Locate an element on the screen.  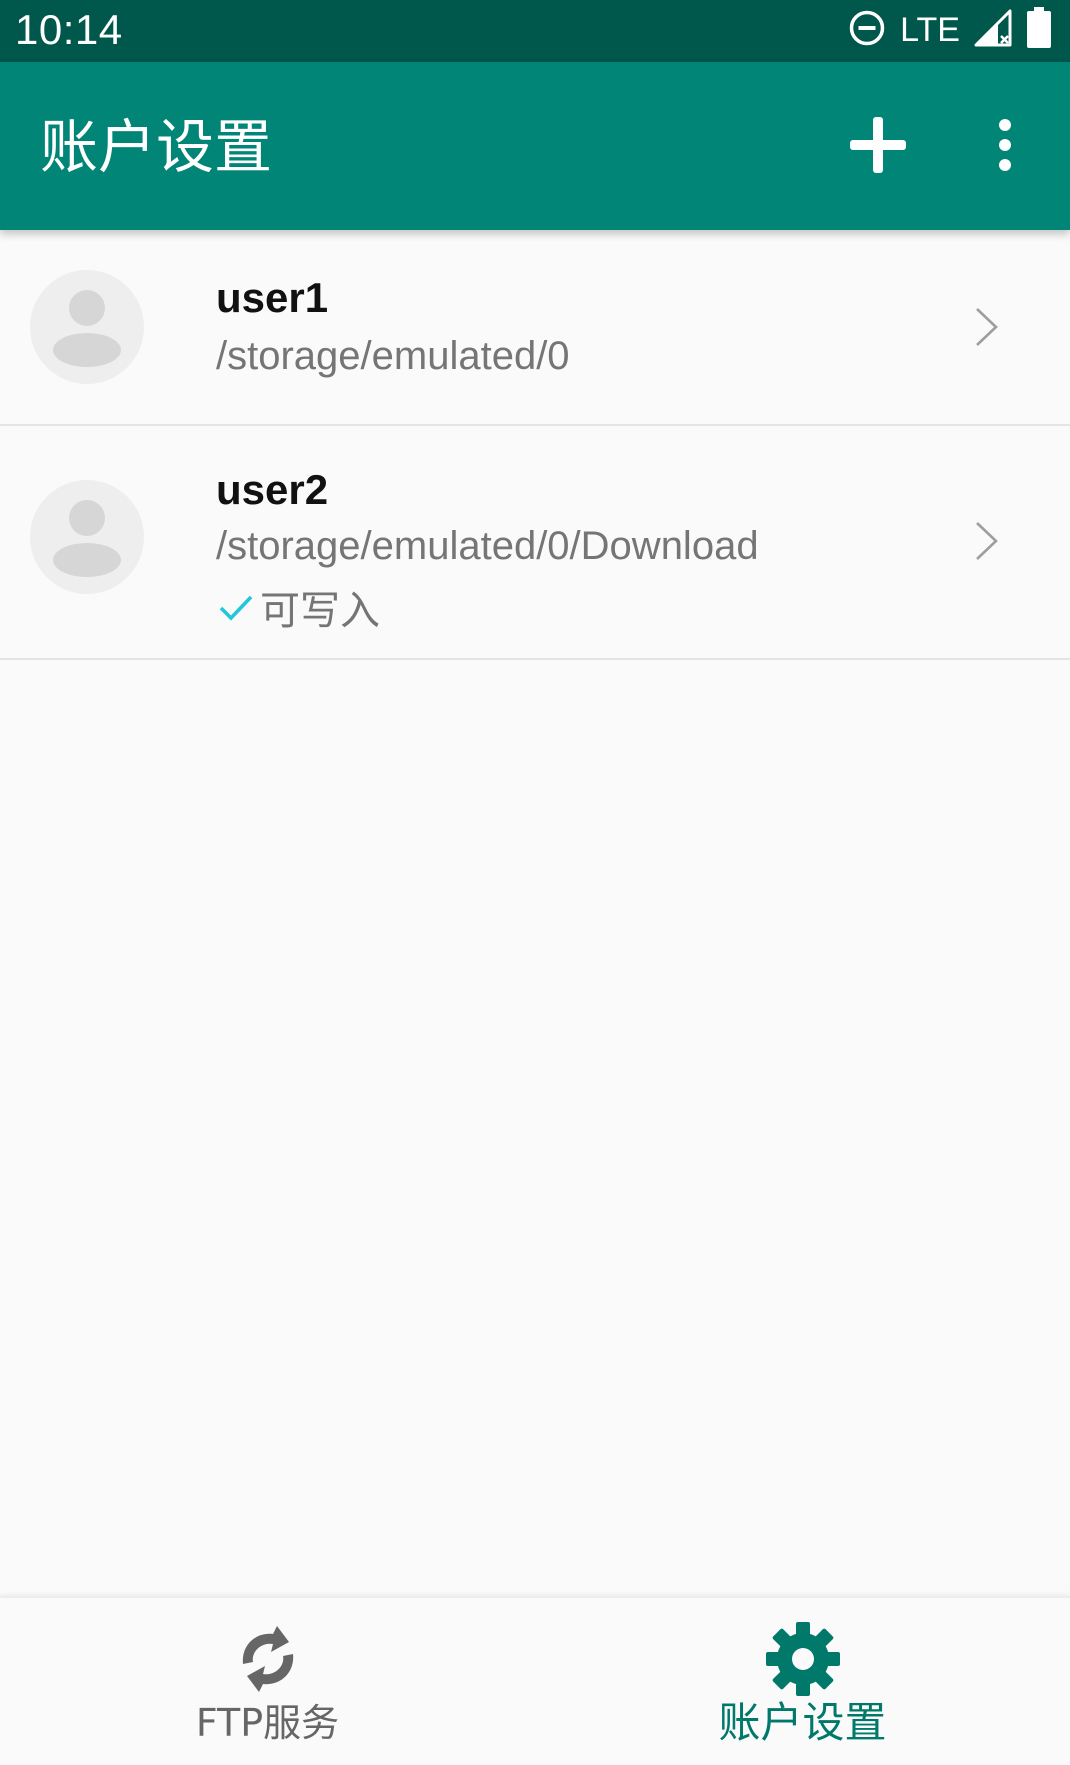
check-icon is located at coordinates (236, 608).